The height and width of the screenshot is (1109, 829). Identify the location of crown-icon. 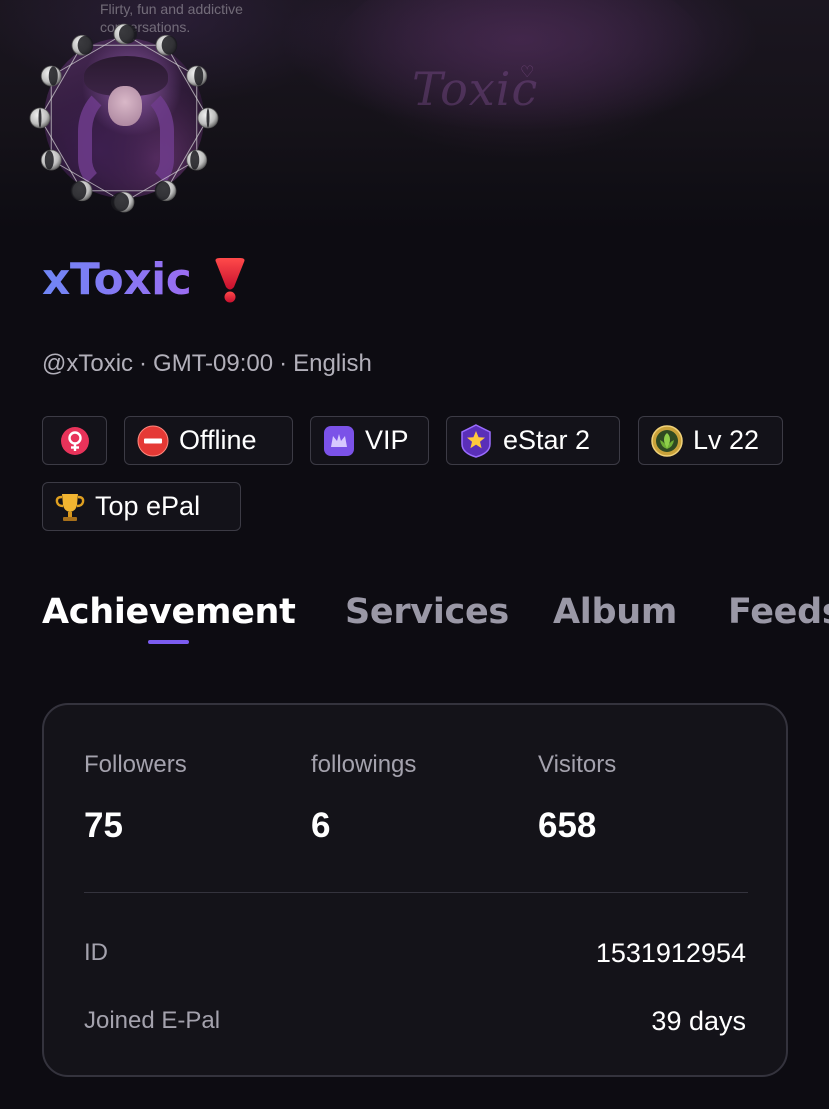
(339, 440).